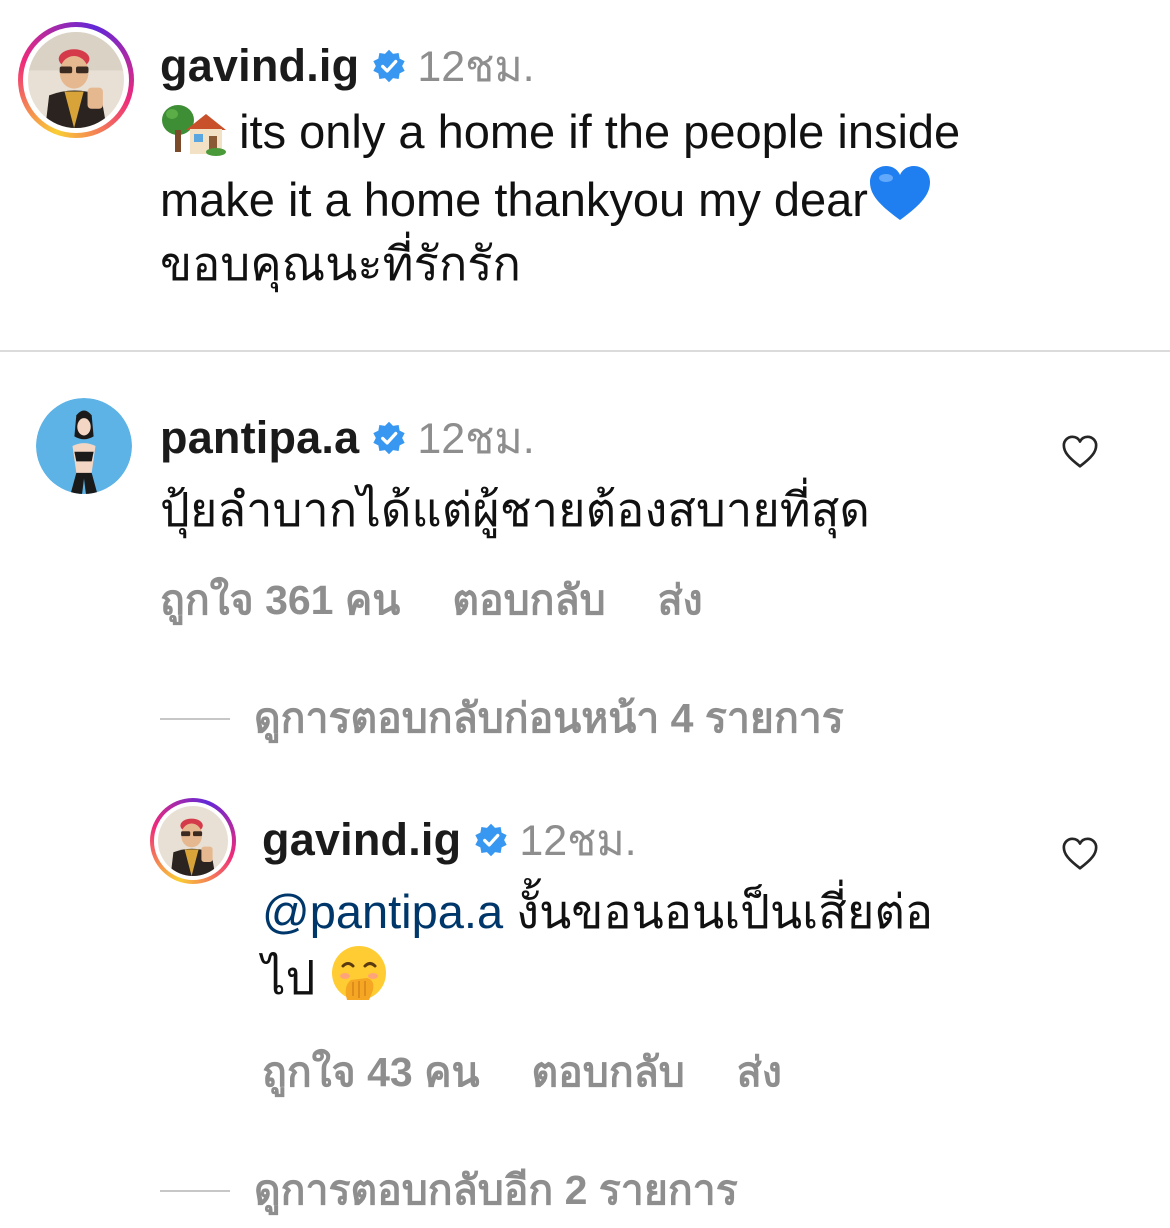 The width and height of the screenshot is (1170, 1228). Describe the element at coordinates (371, 1072) in the screenshot. I see `reply-like-count: ถูกใจ 43 คน` at that location.